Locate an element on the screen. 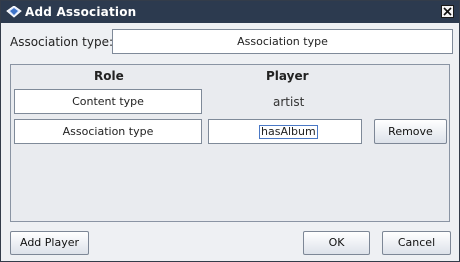 The height and width of the screenshot is (262, 460). role-column-header: Role is located at coordinates (109, 76).